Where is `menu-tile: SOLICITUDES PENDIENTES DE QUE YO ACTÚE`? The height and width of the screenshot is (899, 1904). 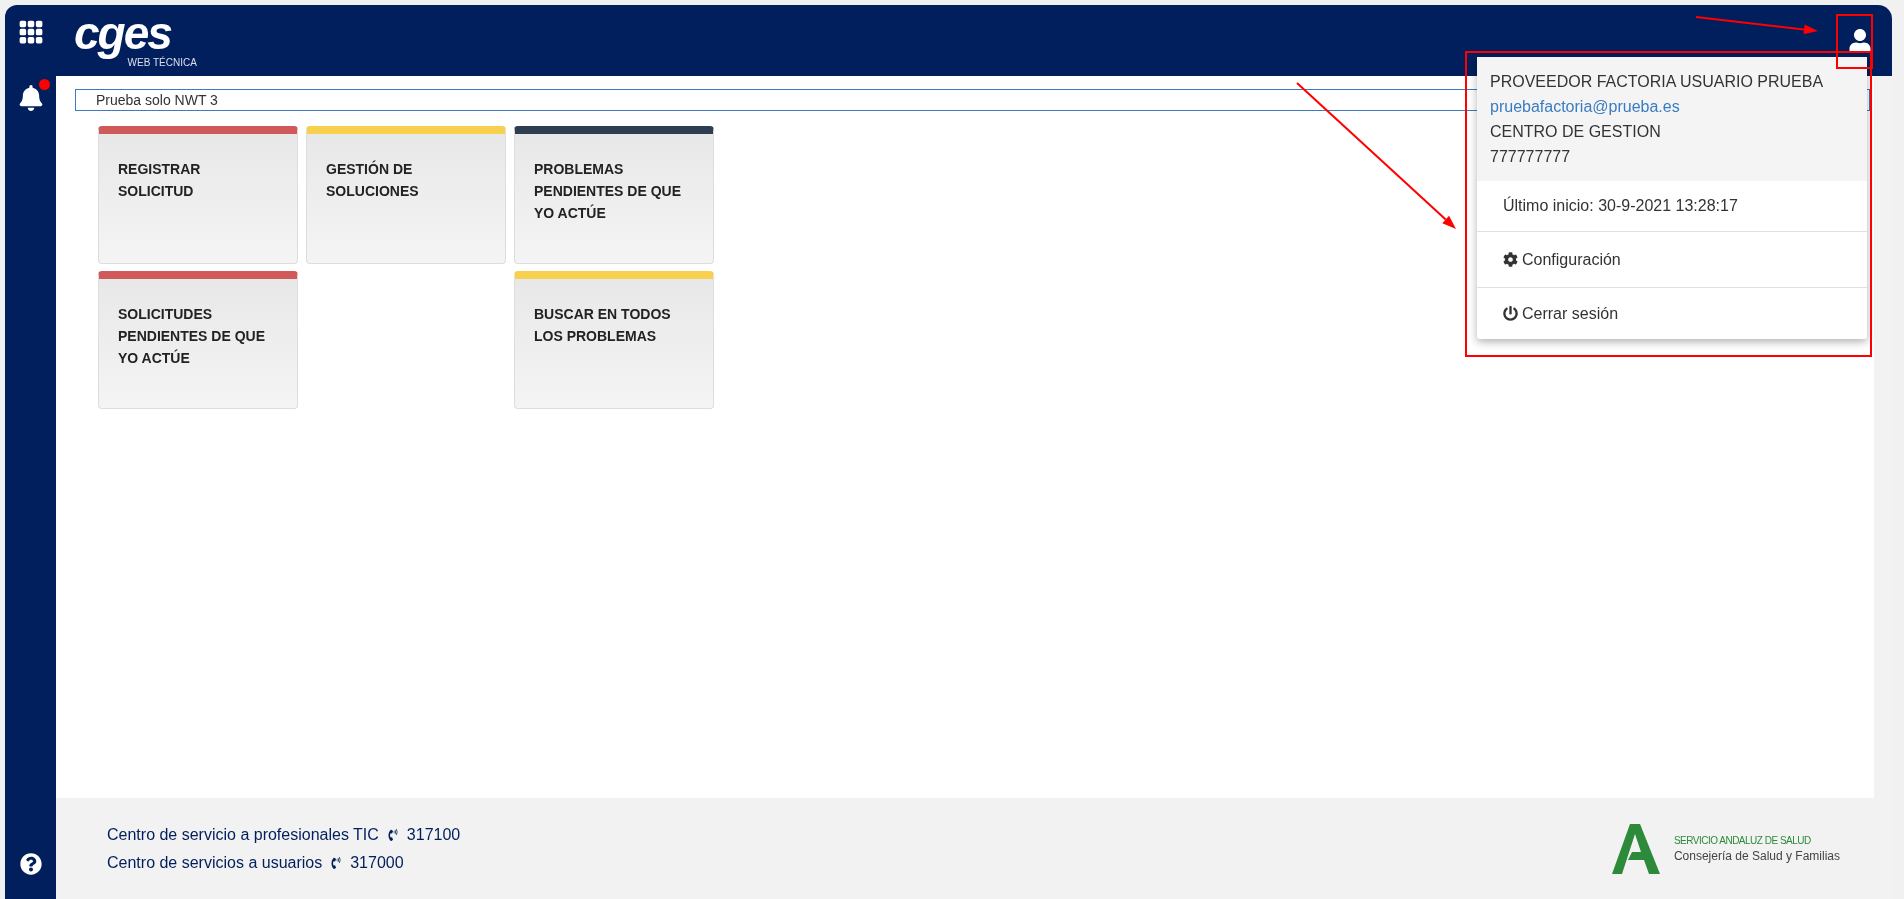
menu-tile: SOLICITUDES PENDIENTES DE QUE YO ACTÚE is located at coordinates (198, 340).